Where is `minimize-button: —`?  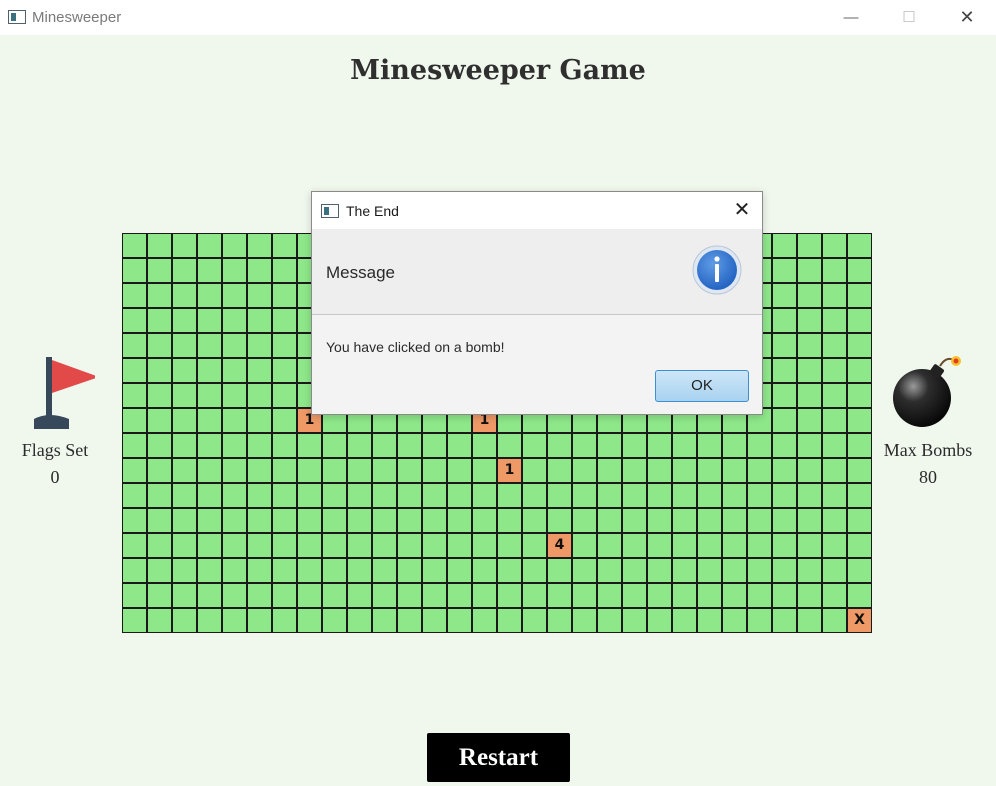 minimize-button: — is located at coordinates (851, 17).